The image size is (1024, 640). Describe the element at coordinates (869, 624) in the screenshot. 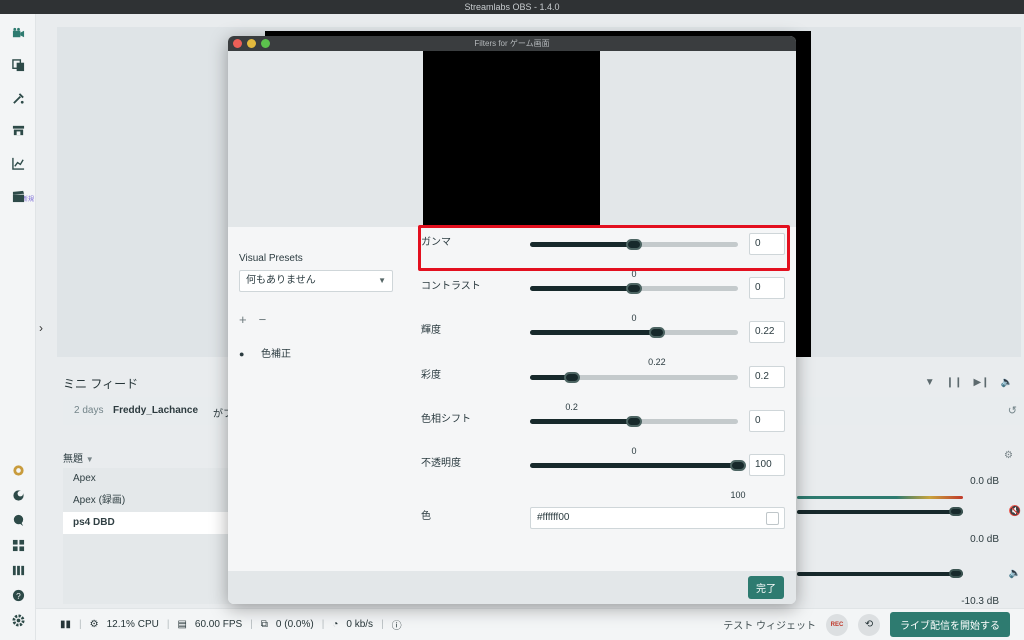

I see `replay-icon: ⟲` at that location.